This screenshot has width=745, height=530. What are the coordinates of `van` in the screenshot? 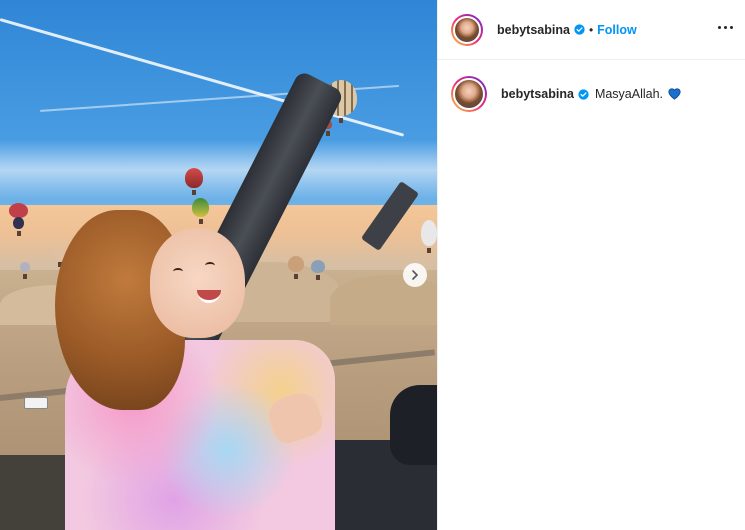 It's located at (36, 403).